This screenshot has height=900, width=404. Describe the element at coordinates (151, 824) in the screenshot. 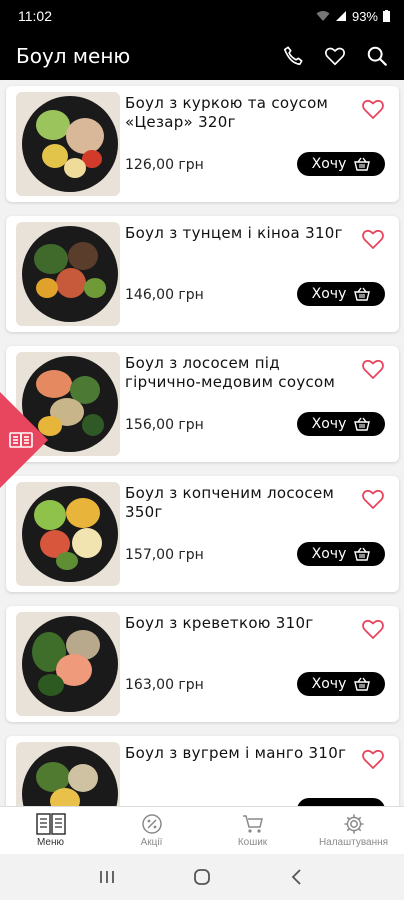

I see `percent-icon` at that location.